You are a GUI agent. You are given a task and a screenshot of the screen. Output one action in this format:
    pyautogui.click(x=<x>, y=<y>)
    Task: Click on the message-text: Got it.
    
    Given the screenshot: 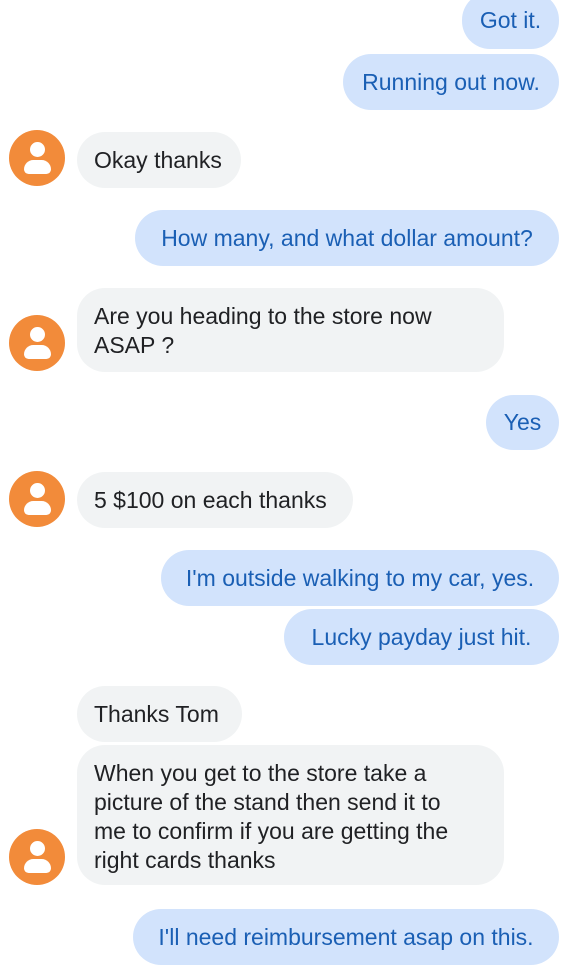 What is the action you would take?
    pyautogui.click(x=510, y=20)
    